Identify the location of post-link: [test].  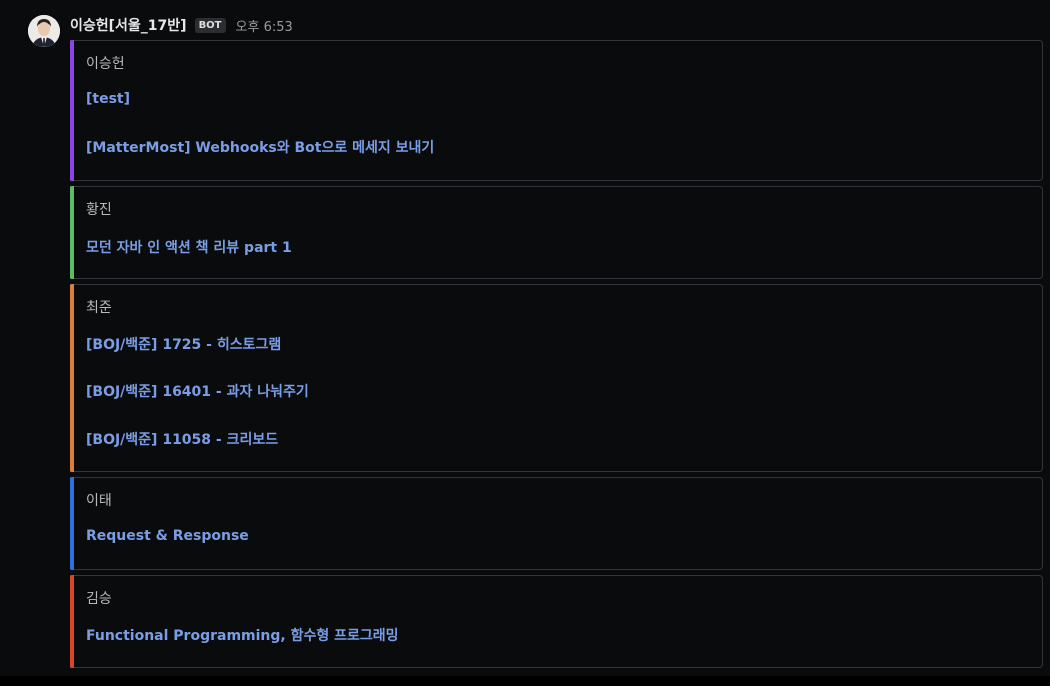
(108, 99).